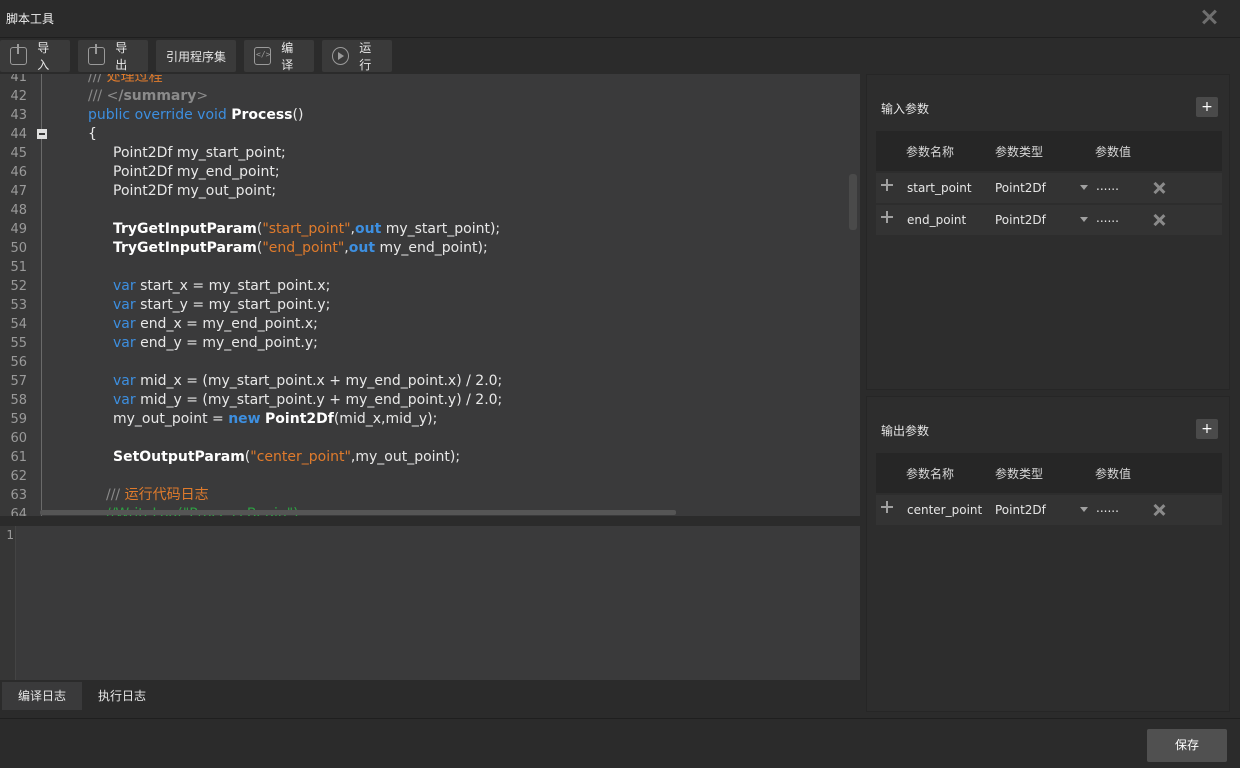  Describe the element at coordinates (92, 134) in the screenshot. I see `code-text: {` at that location.